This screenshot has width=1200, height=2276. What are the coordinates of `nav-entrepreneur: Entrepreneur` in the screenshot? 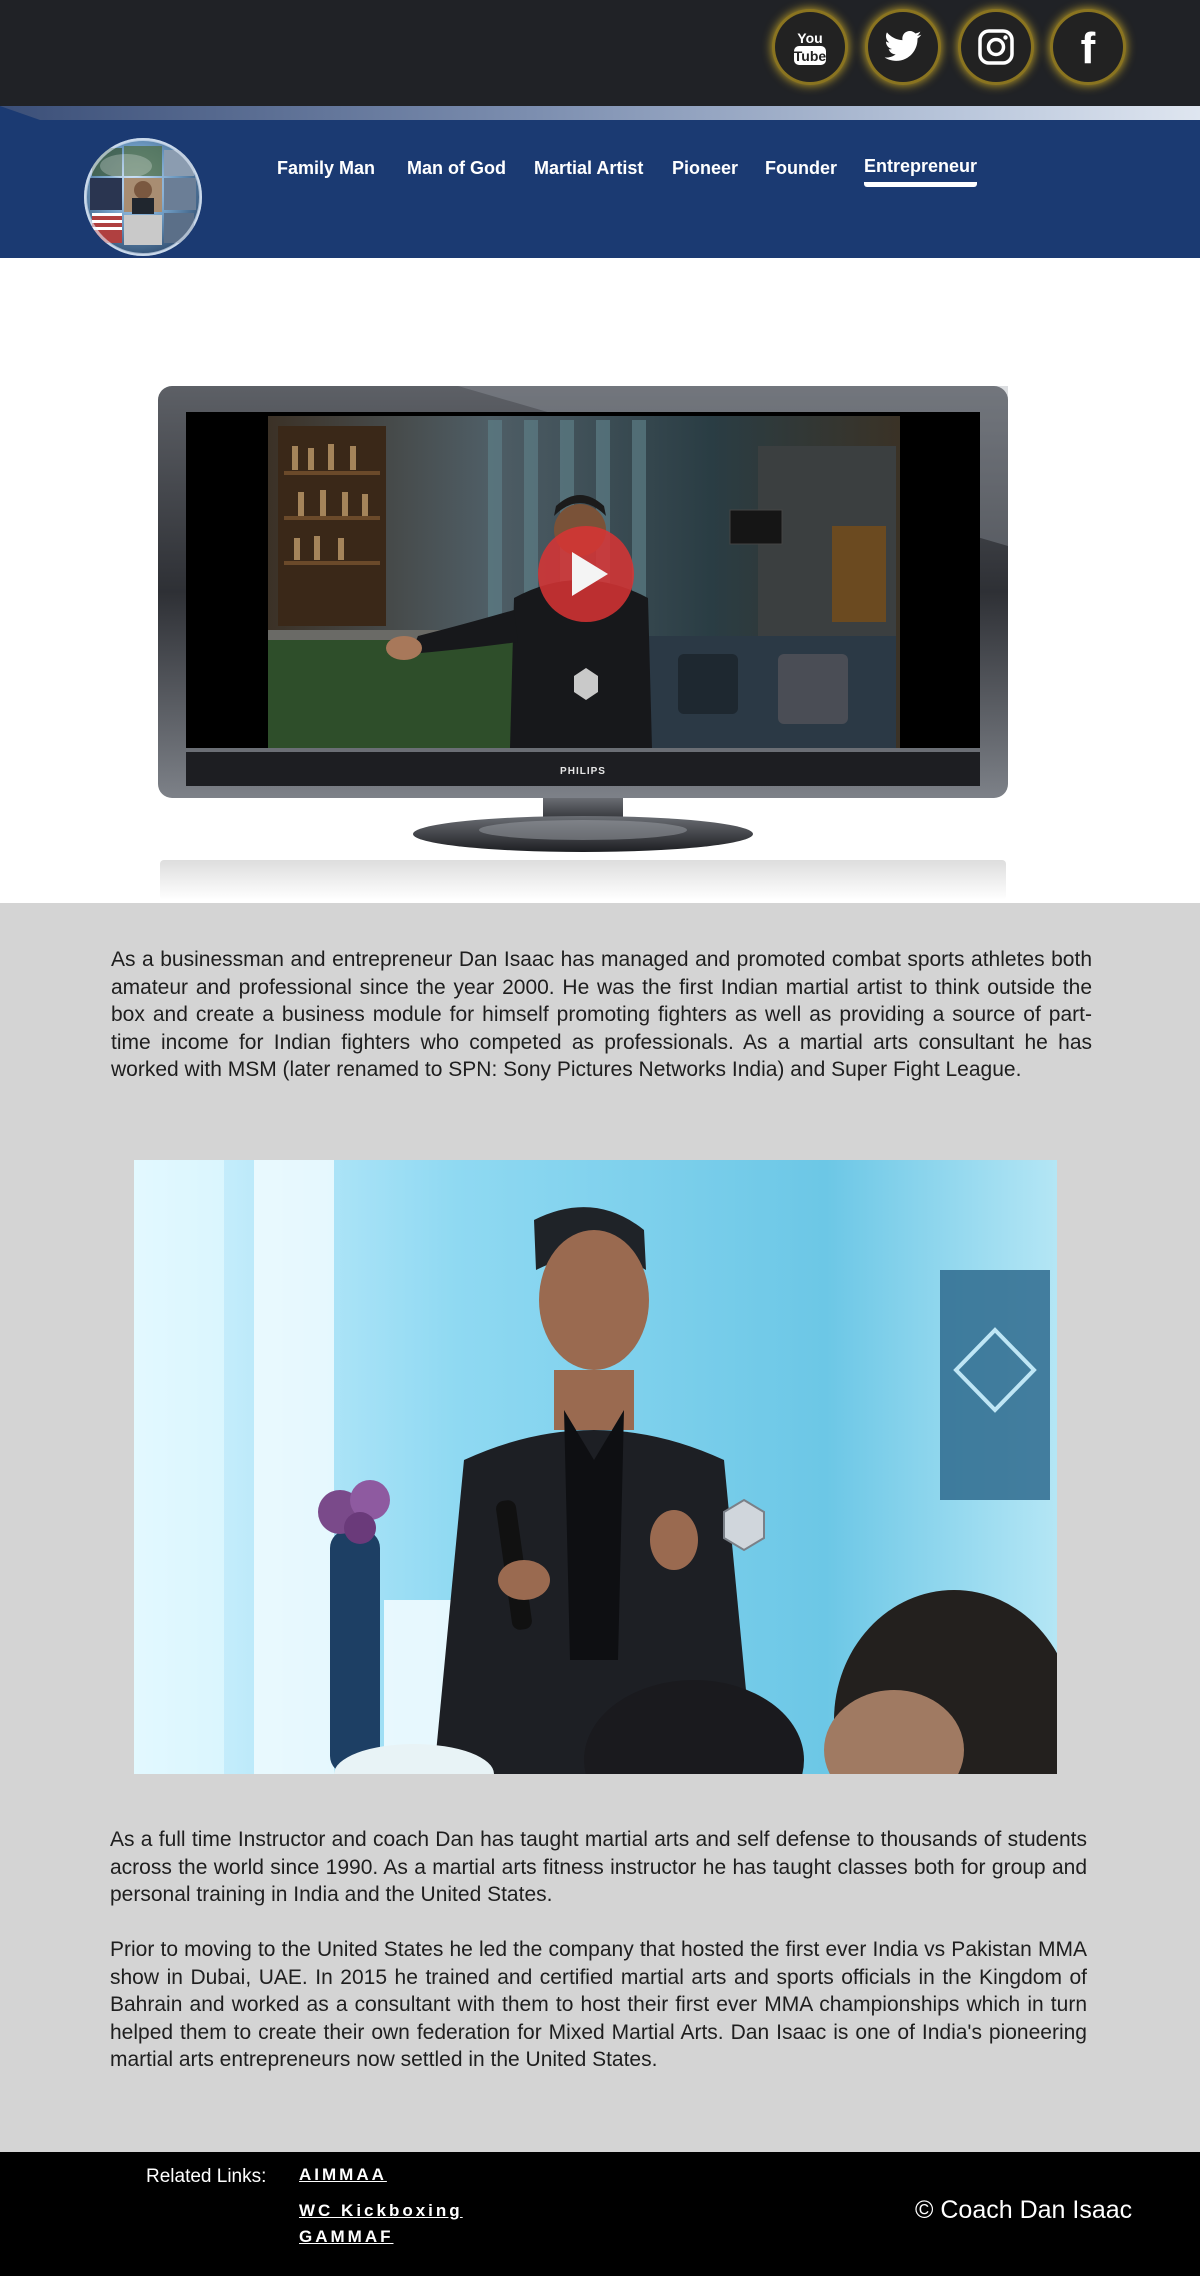 It's located at (921, 171).